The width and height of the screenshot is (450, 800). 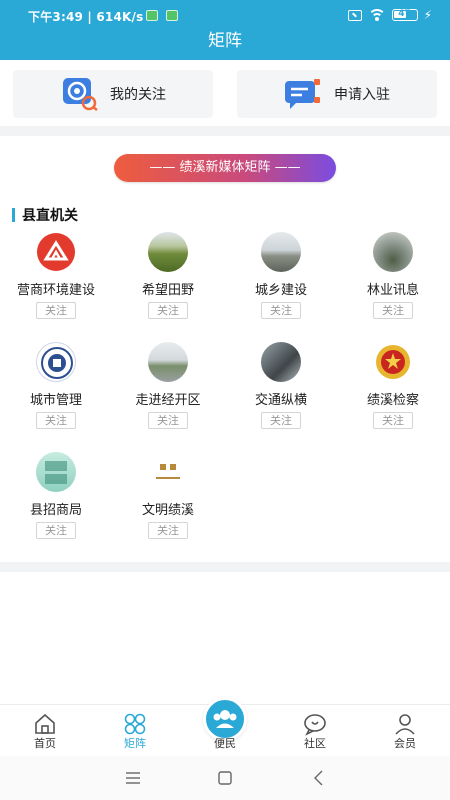 What do you see at coordinates (167, 510) in the screenshot?
I see `account-name: 文明绩溪` at bounding box center [167, 510].